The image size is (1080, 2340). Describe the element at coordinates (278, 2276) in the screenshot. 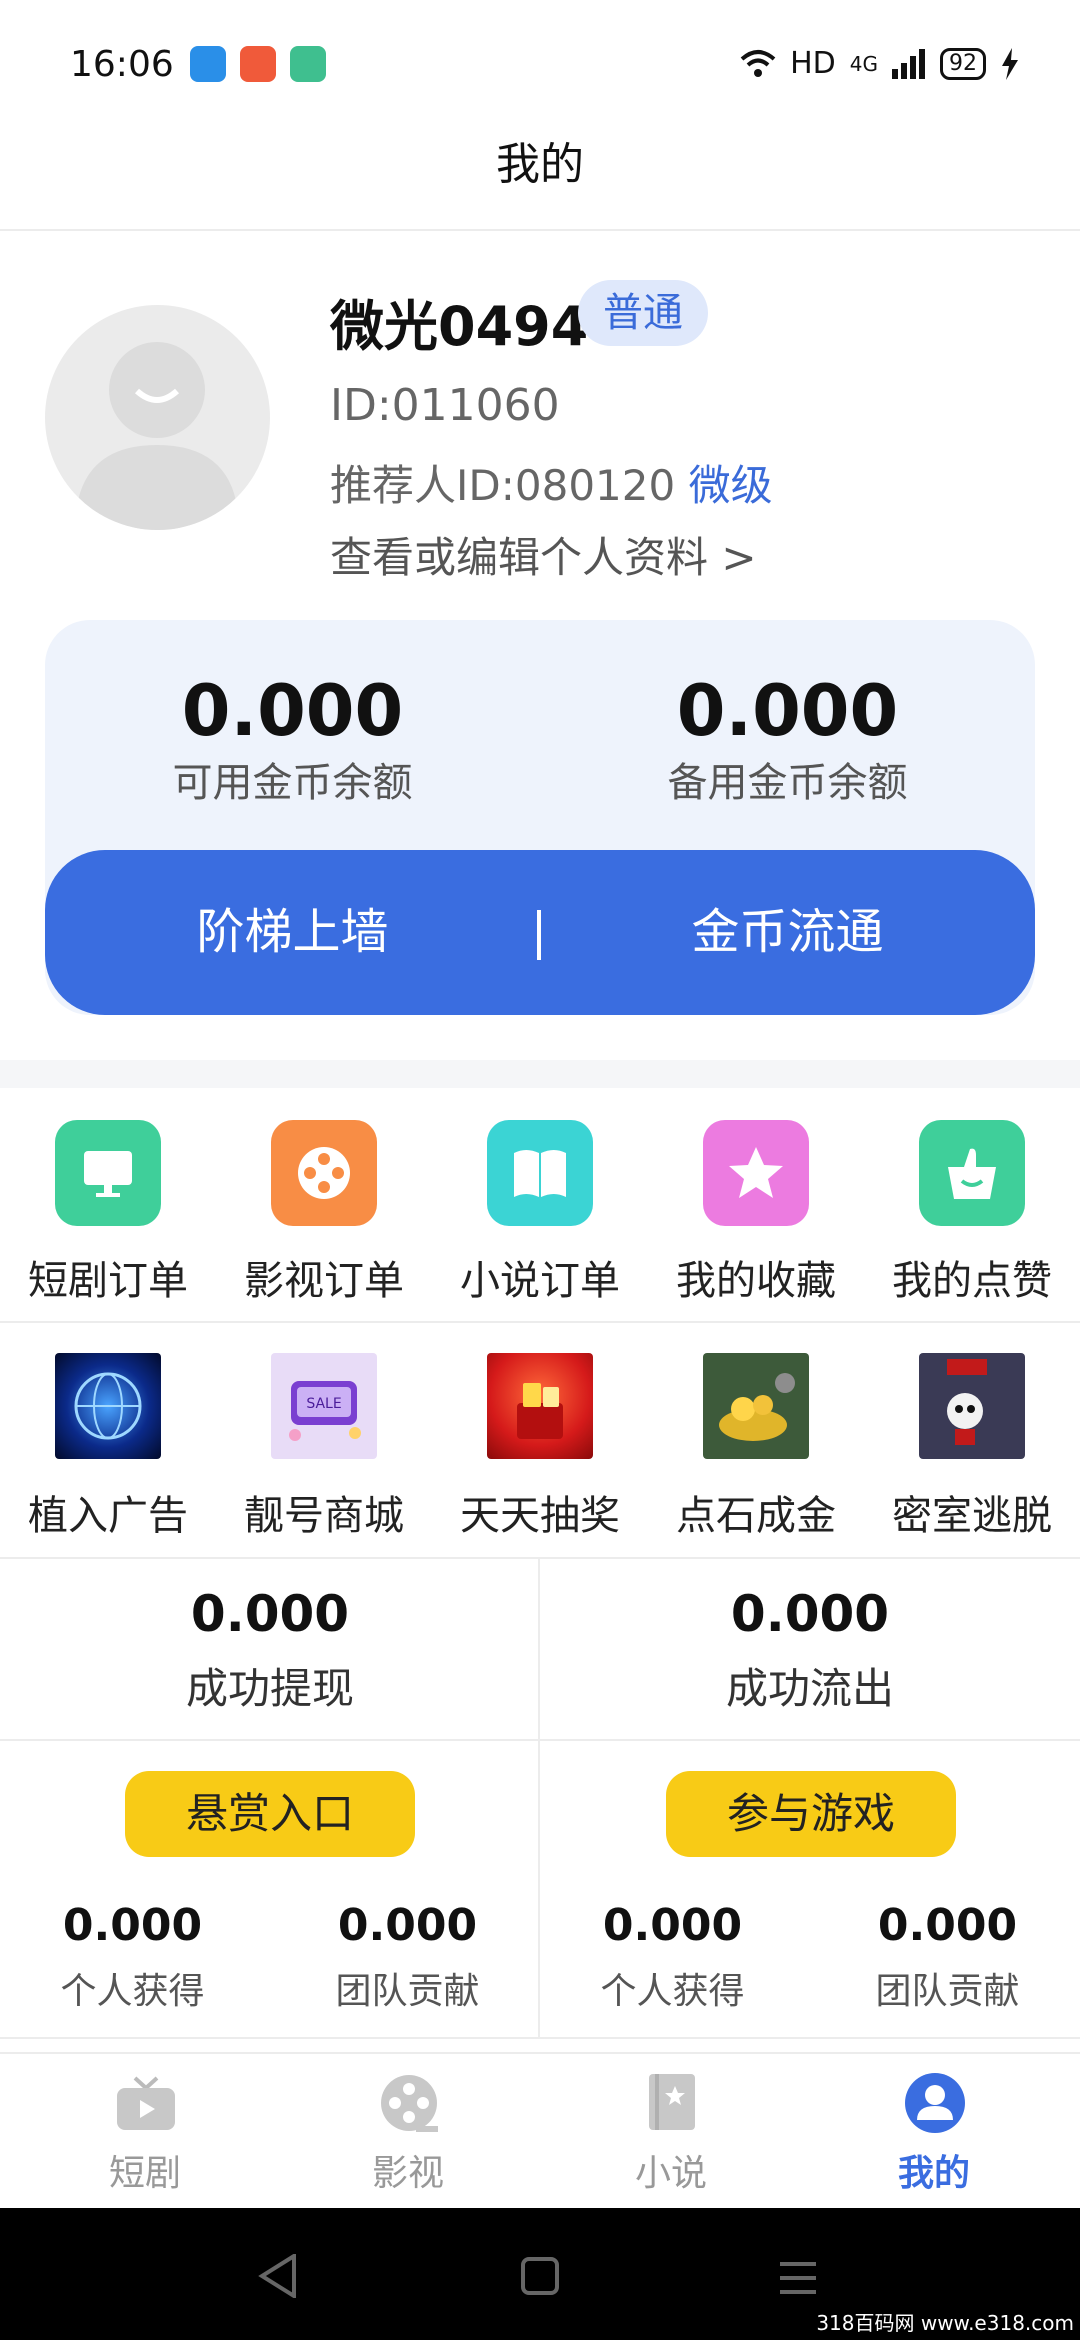

I see `back-icon` at that location.